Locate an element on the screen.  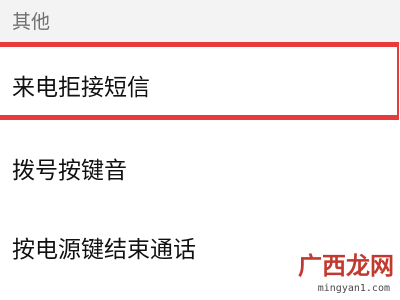
watermark: 广西龙网 mingyan1.com is located at coordinates (349, 275).